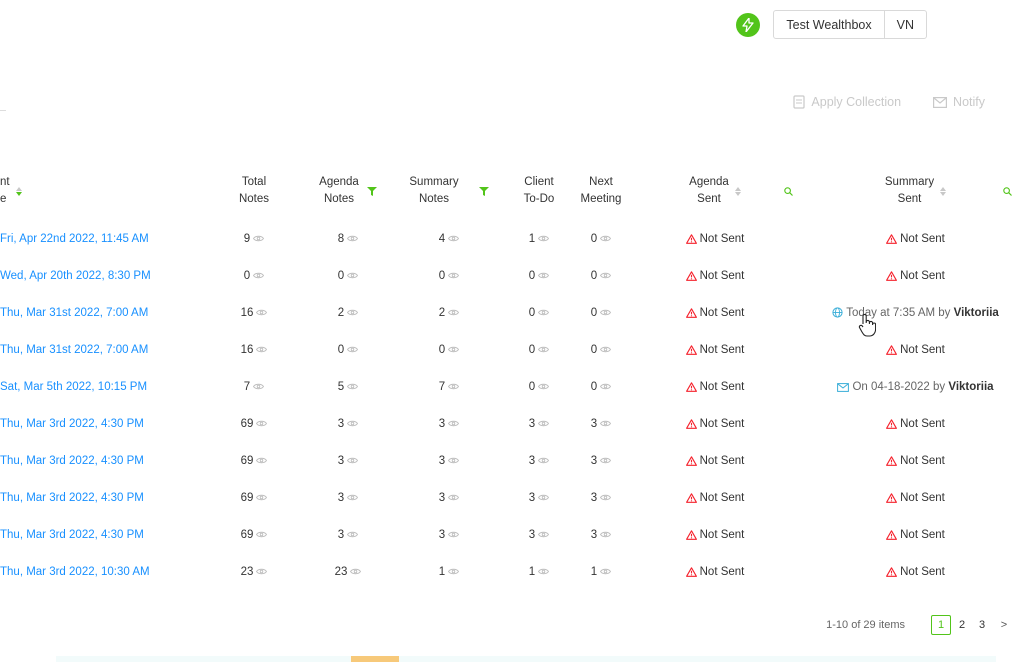 The width and height of the screenshot is (1030, 662). Describe the element at coordinates (904, 24) in the screenshot. I see `user-initials: VN` at that location.